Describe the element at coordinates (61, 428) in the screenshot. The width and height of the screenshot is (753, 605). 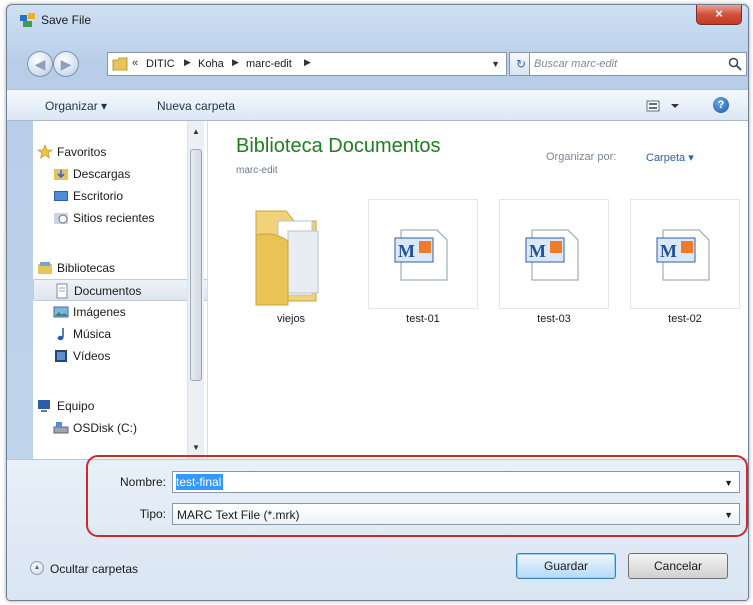
I see `hard-drive-icon` at that location.